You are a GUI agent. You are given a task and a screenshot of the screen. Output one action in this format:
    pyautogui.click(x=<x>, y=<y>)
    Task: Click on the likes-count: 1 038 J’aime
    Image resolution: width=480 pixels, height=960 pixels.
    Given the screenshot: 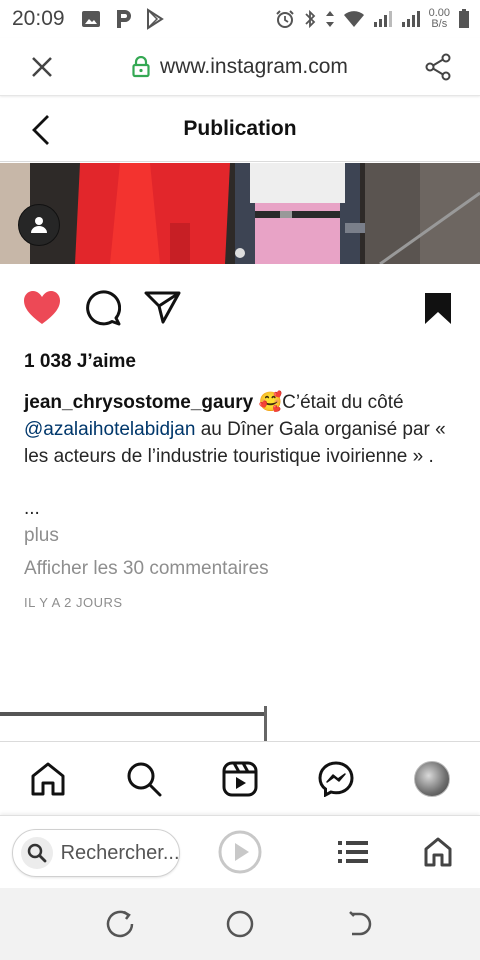 What is the action you would take?
    pyautogui.click(x=80, y=362)
    